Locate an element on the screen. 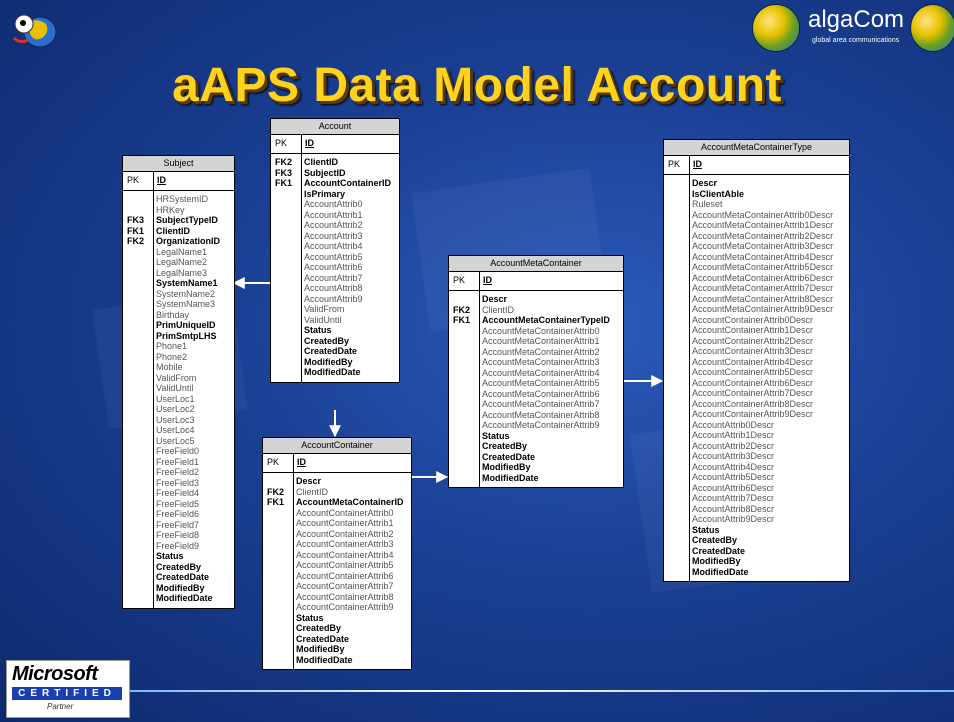 This screenshot has height=722, width=954. field-name: AccountContainerAttrib3Descr is located at coordinates (753, 351).